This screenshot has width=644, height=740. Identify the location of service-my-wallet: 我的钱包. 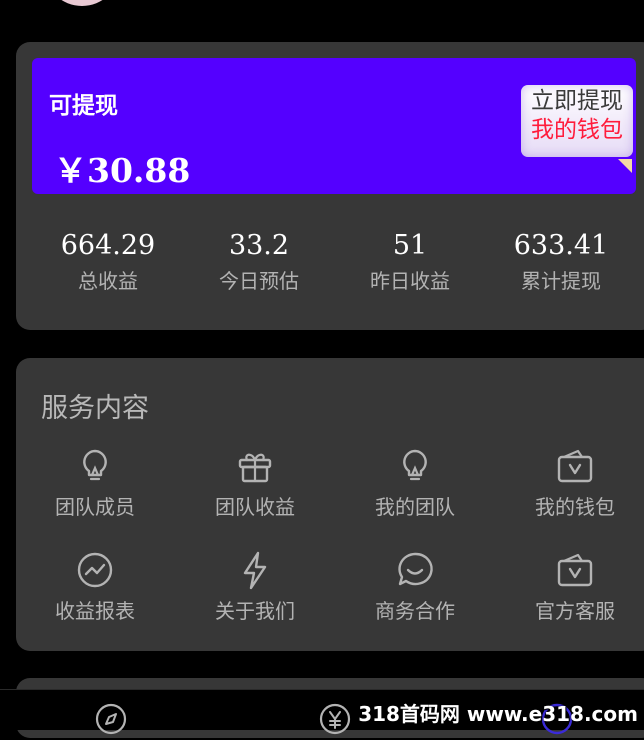
(574, 483).